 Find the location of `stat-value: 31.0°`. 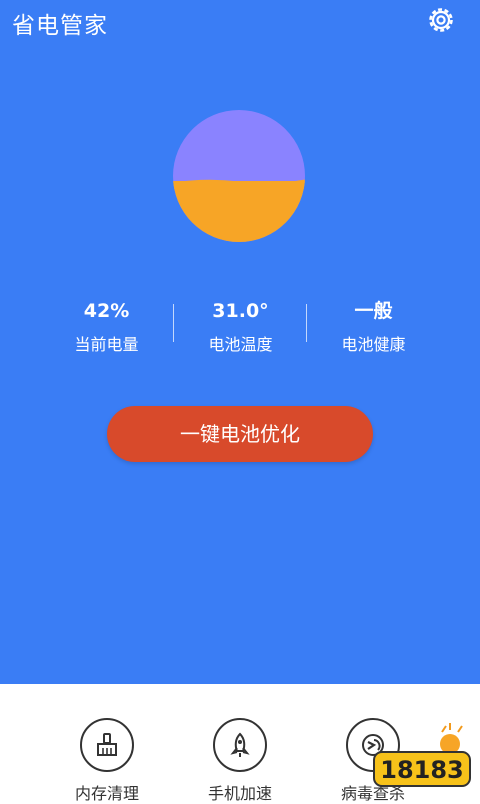

stat-value: 31.0° is located at coordinates (240, 311).